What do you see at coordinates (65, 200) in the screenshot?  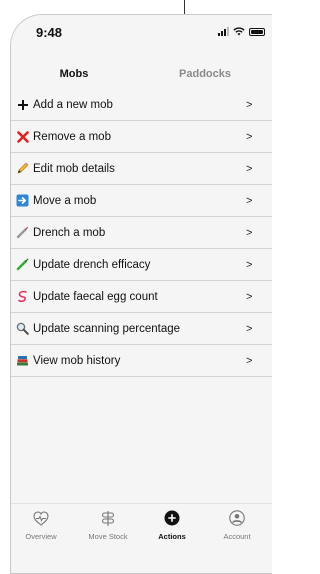 I see `action-label: Move a mob` at bounding box center [65, 200].